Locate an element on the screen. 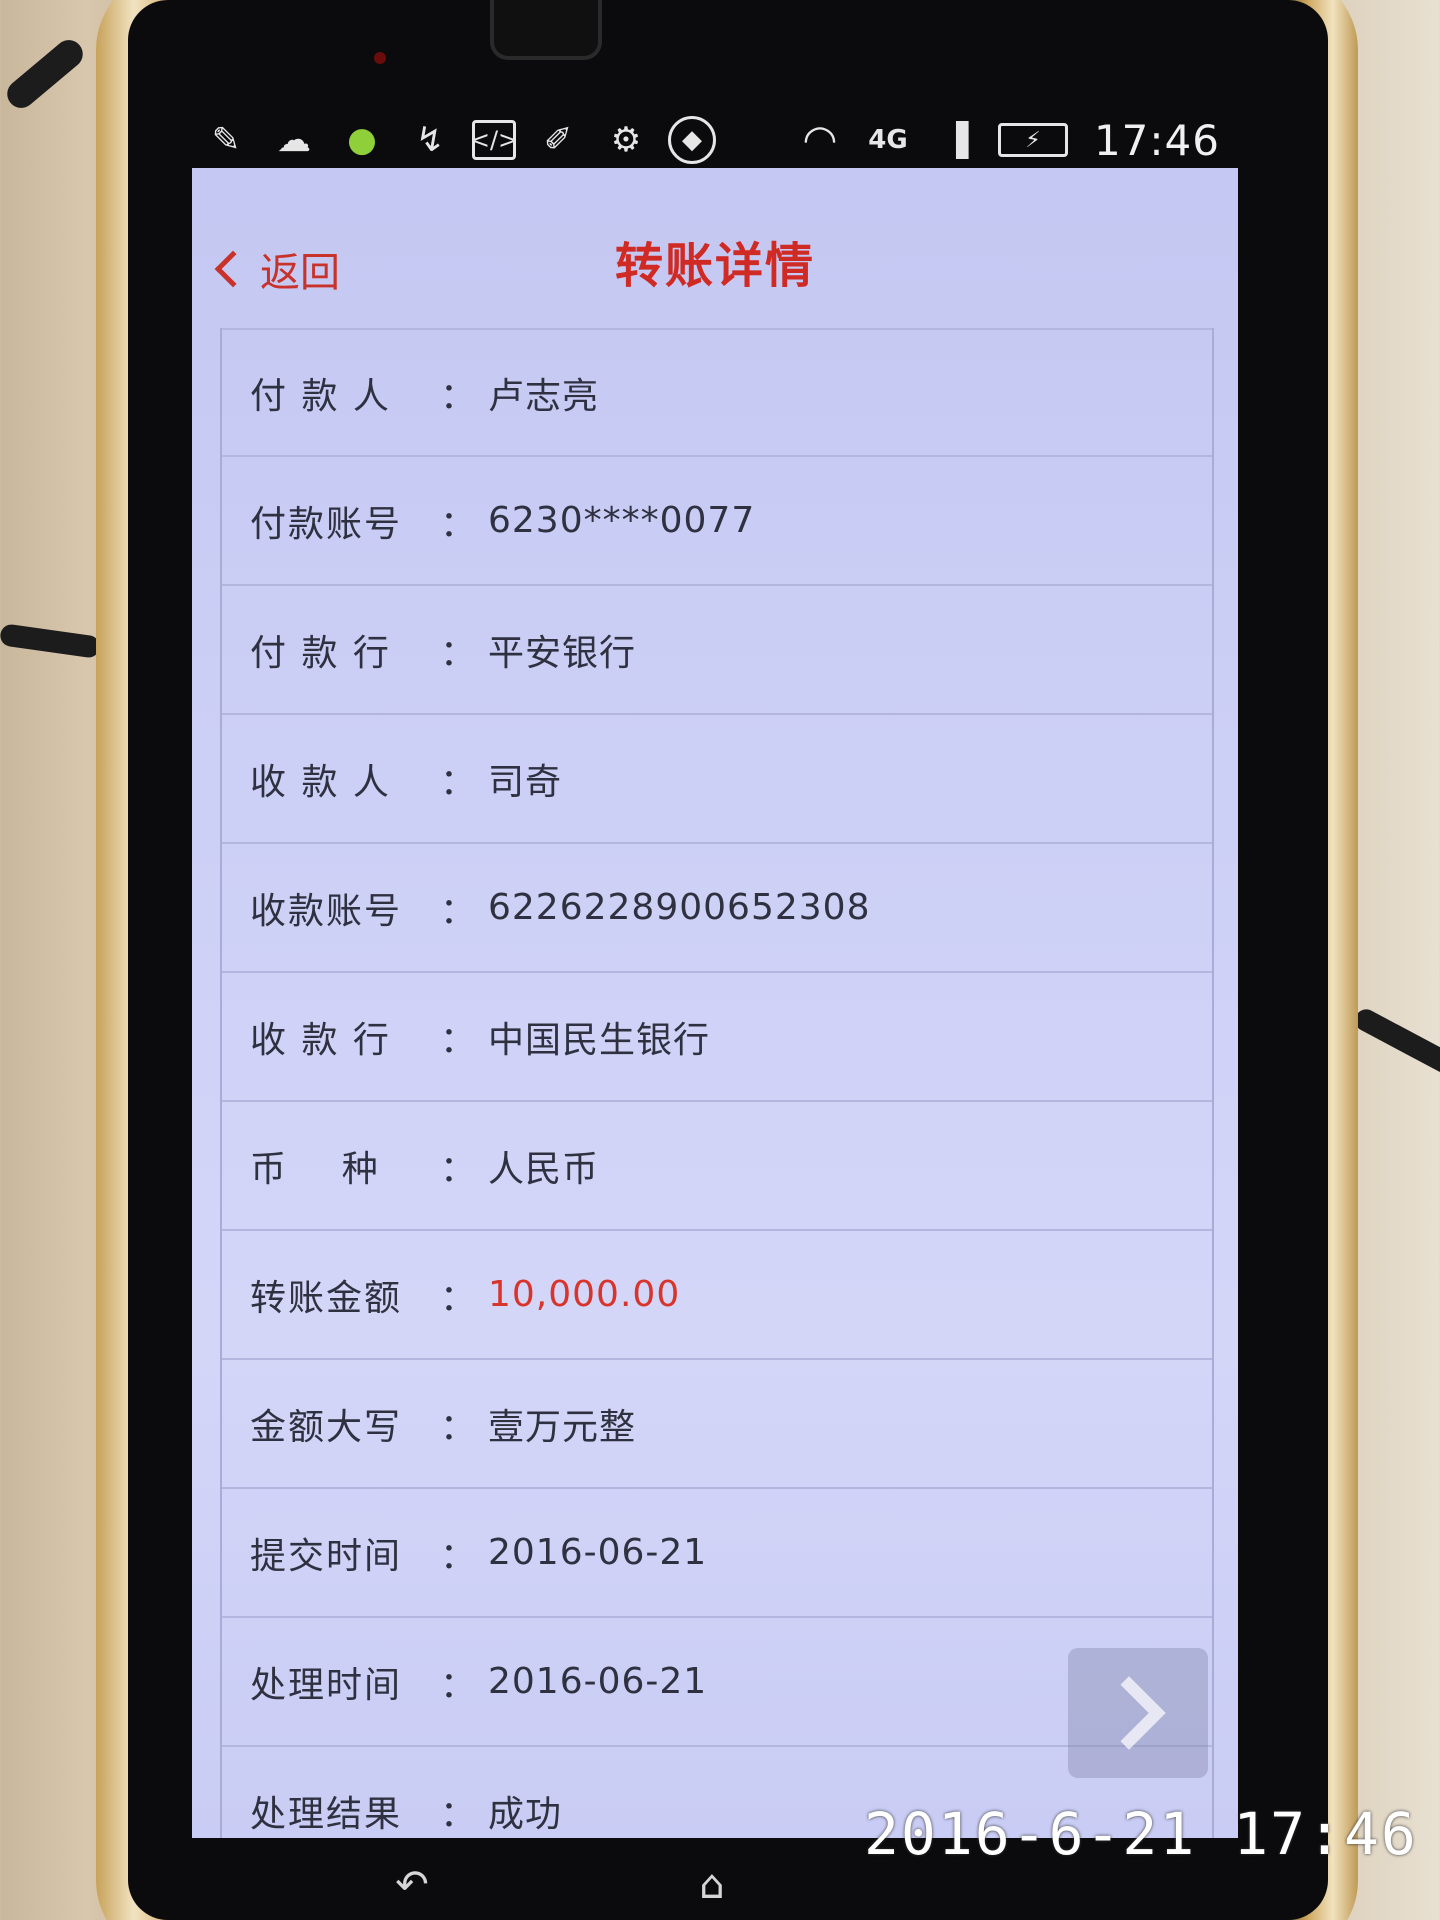  detail-row-payee-account: 收款账号 ： 6226228900652308 is located at coordinates (717, 908).